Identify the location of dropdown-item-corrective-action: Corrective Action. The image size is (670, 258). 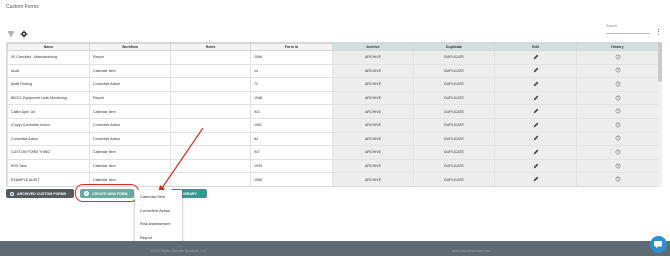
(158, 211).